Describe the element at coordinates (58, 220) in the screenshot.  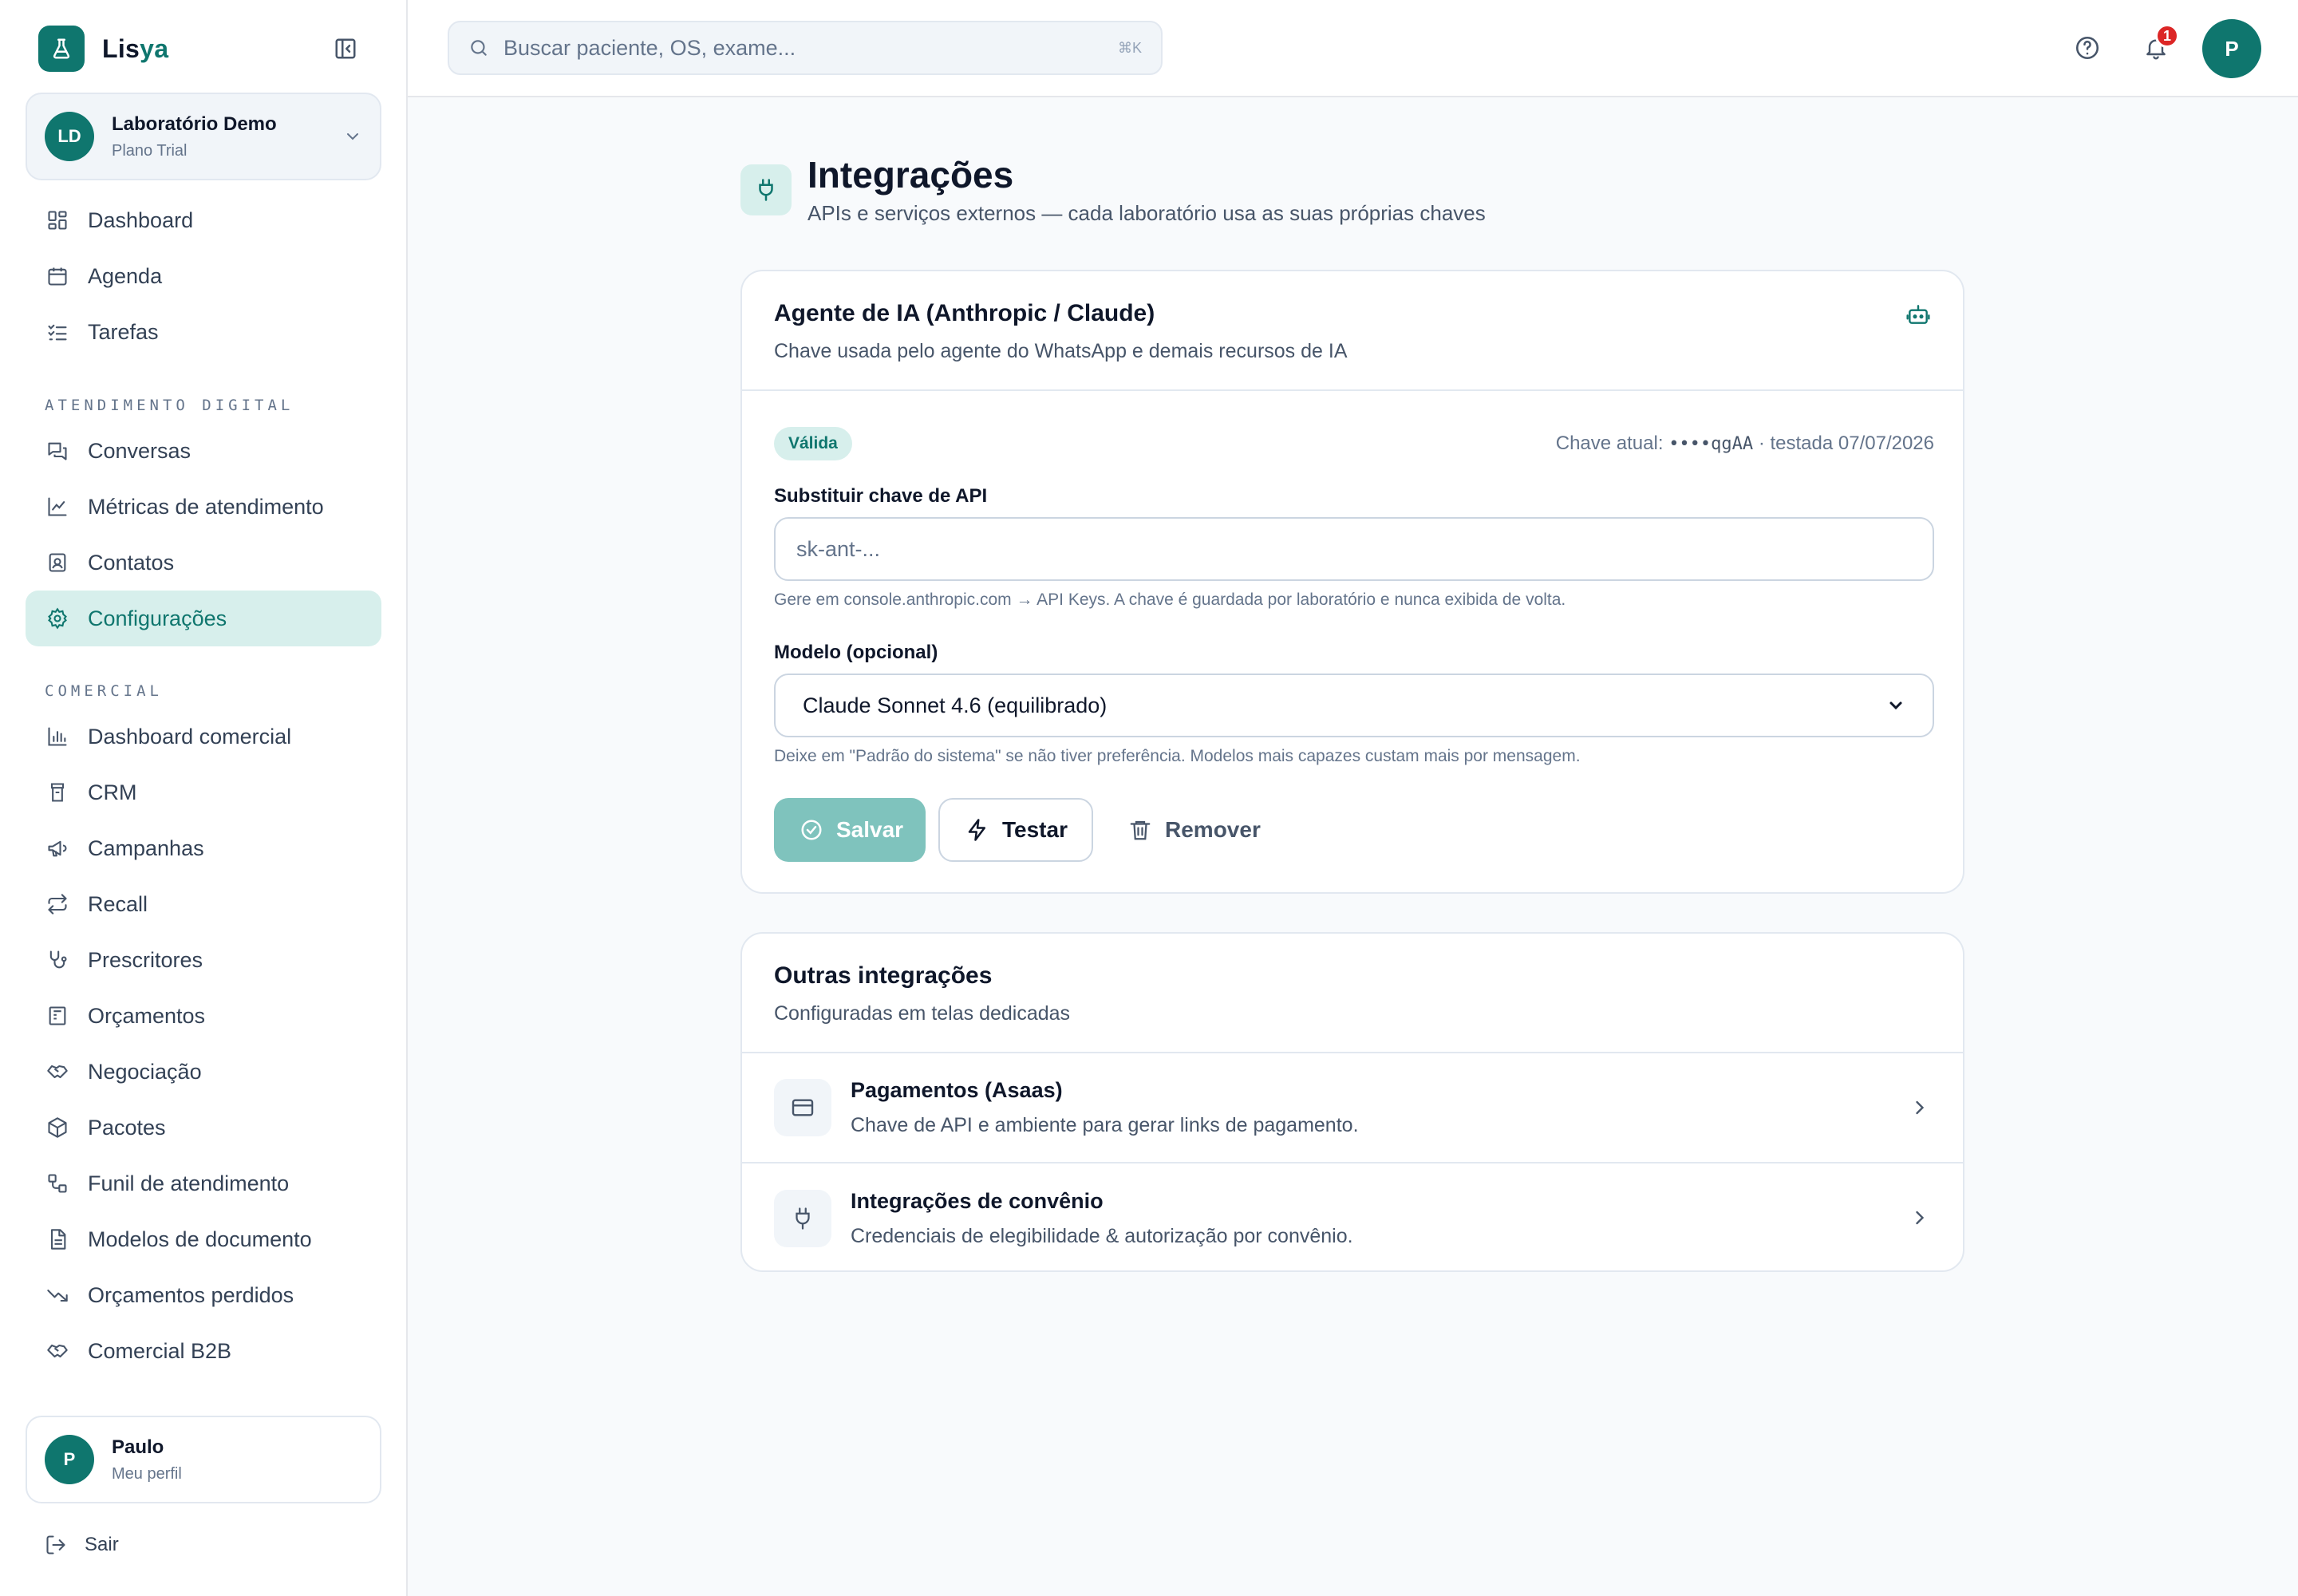
I see `dashboard-icon` at that location.